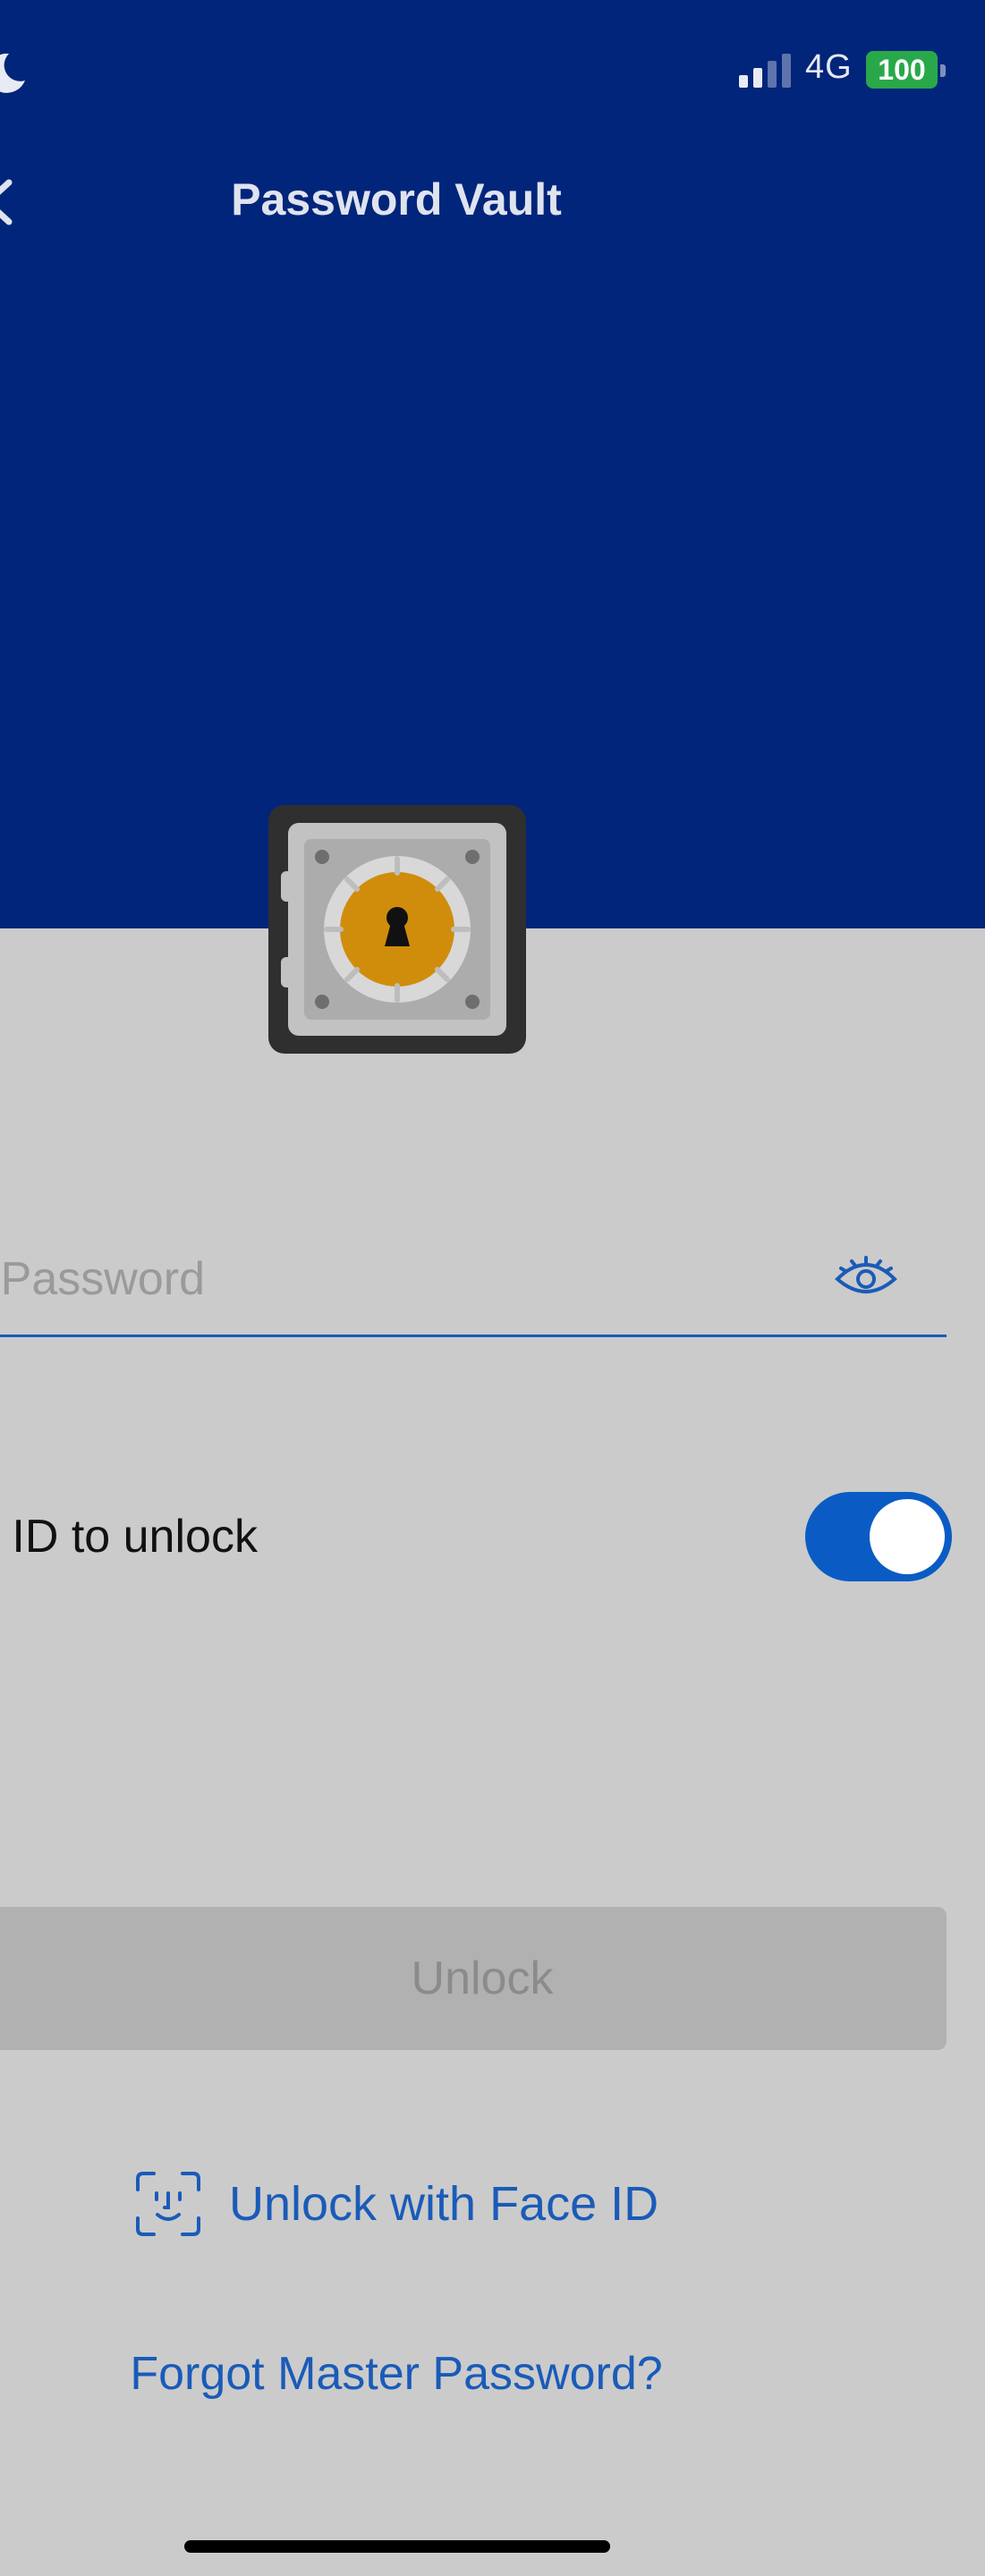  What do you see at coordinates (397, 2374) in the screenshot?
I see `forgot-master-password-link: Forgot Master Password?` at bounding box center [397, 2374].